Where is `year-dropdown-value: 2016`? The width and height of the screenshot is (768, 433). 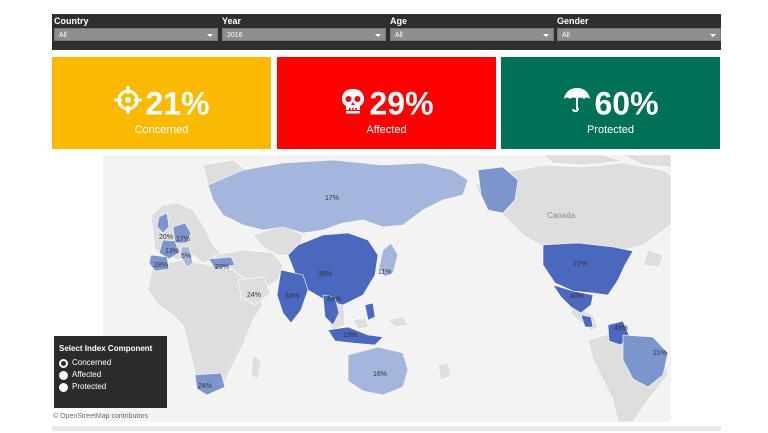
year-dropdown-value: 2016 is located at coordinates (235, 35).